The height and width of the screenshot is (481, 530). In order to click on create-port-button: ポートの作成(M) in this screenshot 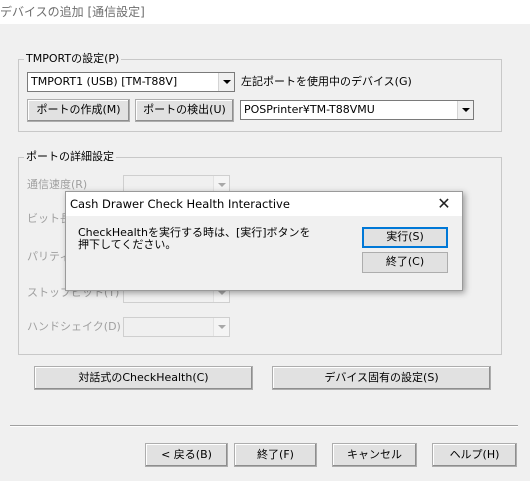, I will do `click(78, 110)`.